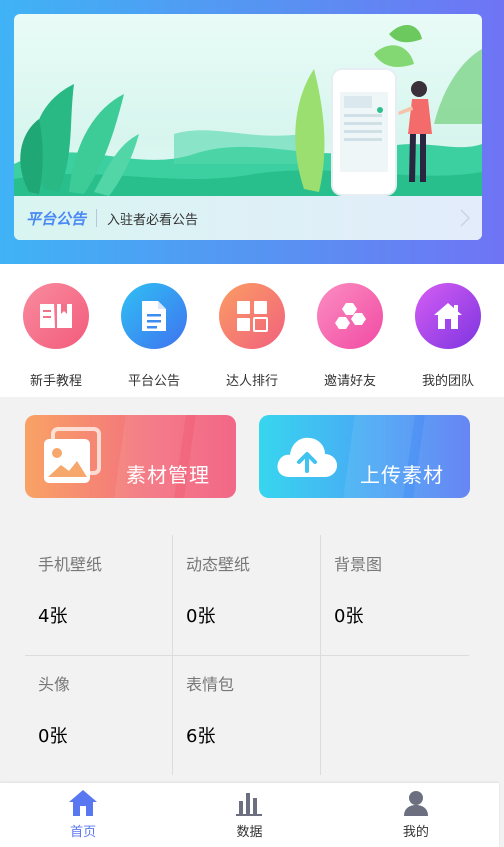  What do you see at coordinates (402, 475) in the screenshot?
I see `card-label: 上传素材` at bounding box center [402, 475].